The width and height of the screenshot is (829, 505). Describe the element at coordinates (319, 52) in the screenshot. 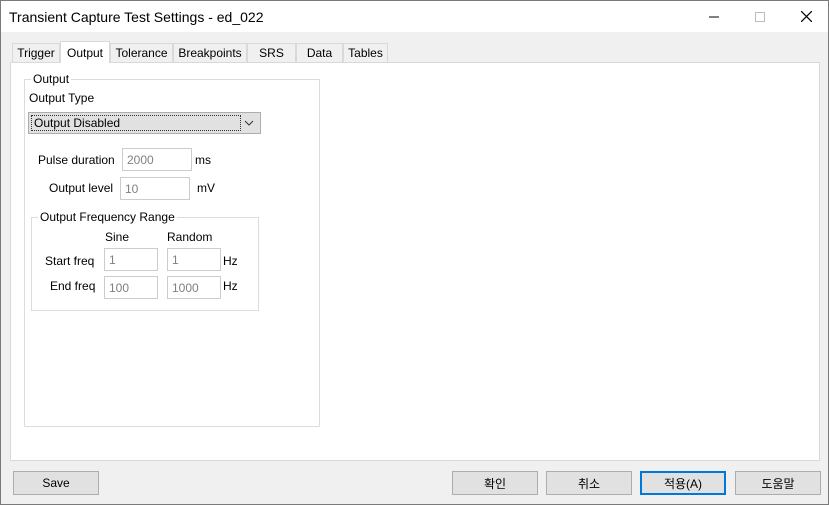

I see `tab-data: Data` at that location.